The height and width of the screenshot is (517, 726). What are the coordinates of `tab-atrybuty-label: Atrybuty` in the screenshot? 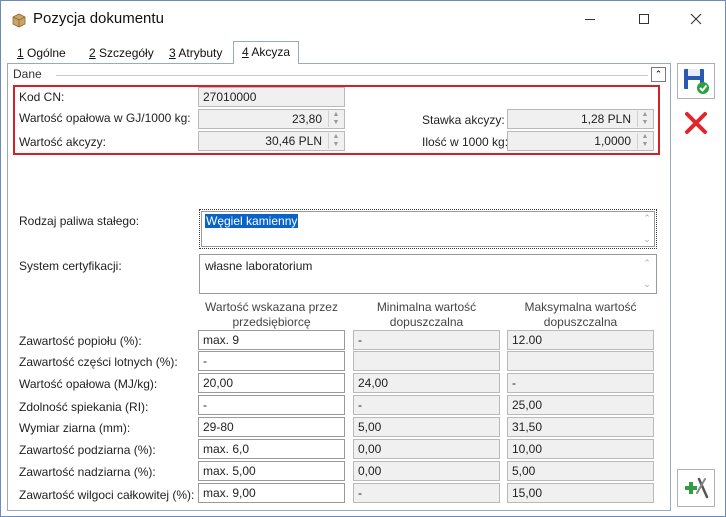 It's located at (199, 53).